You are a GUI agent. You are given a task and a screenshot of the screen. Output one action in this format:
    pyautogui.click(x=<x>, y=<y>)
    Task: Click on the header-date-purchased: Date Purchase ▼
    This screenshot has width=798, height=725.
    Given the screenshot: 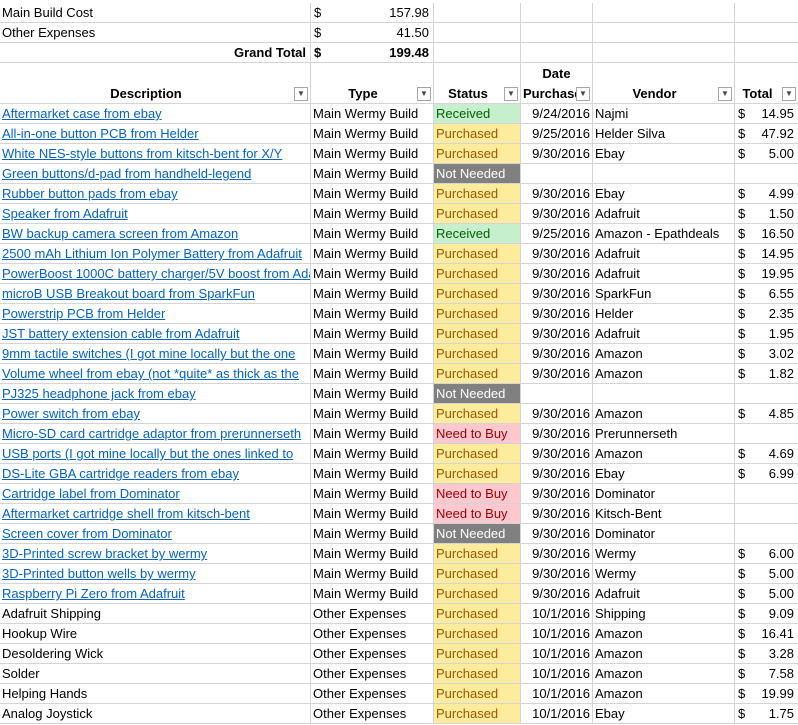 What is the action you would take?
    pyautogui.click(x=557, y=83)
    